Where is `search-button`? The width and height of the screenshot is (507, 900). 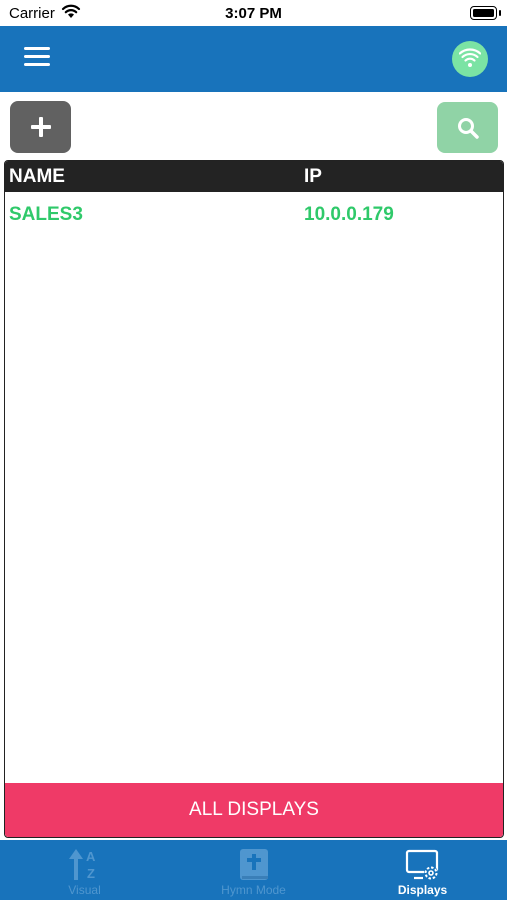
search-button is located at coordinates (467, 127).